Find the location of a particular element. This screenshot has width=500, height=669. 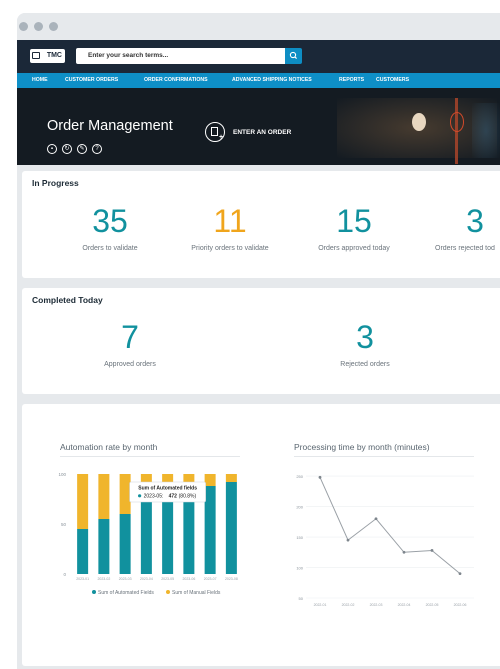

stat-orders-rejected-value: 3 is located at coordinates (472, 221).